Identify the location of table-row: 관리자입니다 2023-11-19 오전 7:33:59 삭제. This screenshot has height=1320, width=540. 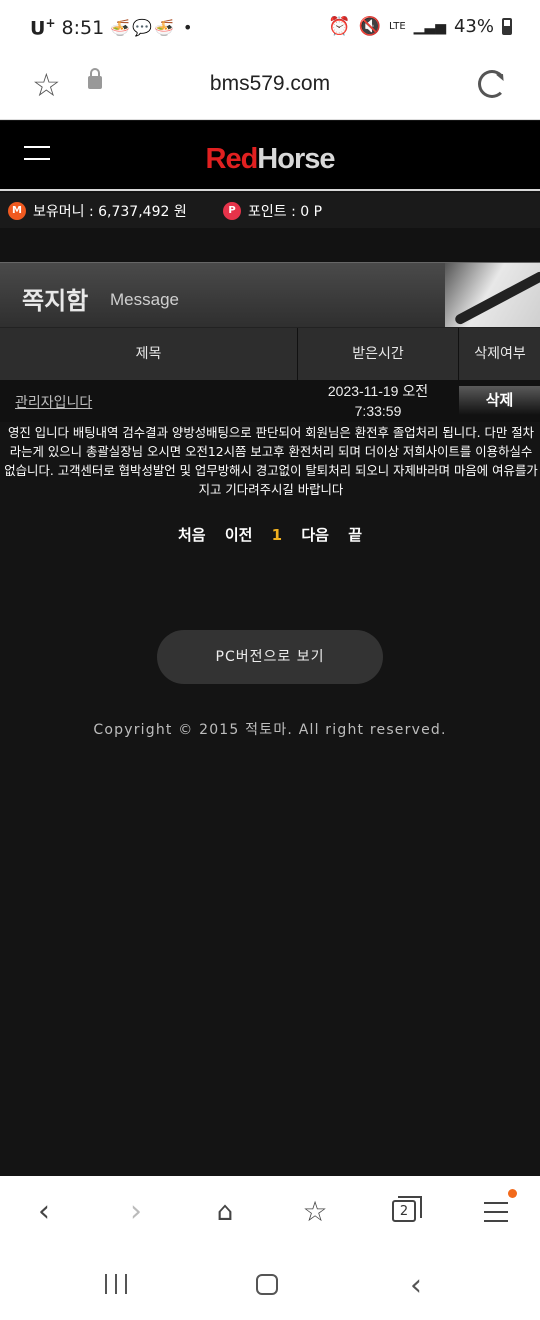
(270, 401).